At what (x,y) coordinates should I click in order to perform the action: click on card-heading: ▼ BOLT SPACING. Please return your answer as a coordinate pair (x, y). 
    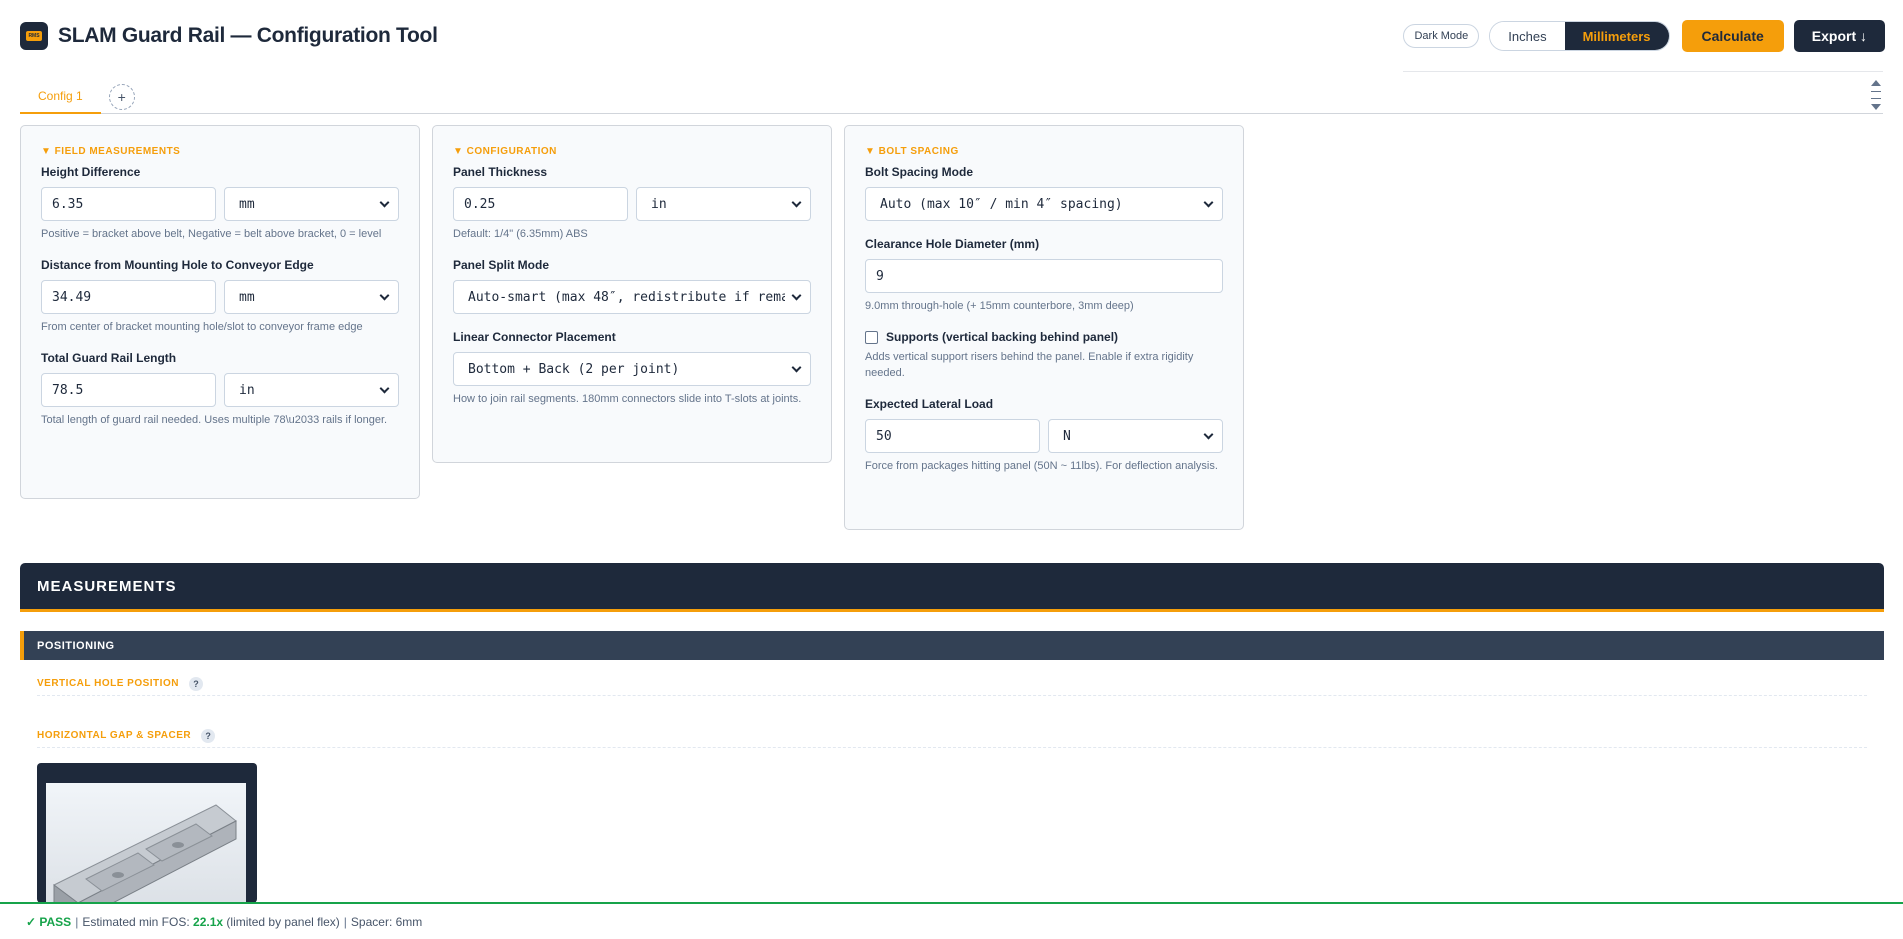
    Looking at the image, I should click on (912, 151).